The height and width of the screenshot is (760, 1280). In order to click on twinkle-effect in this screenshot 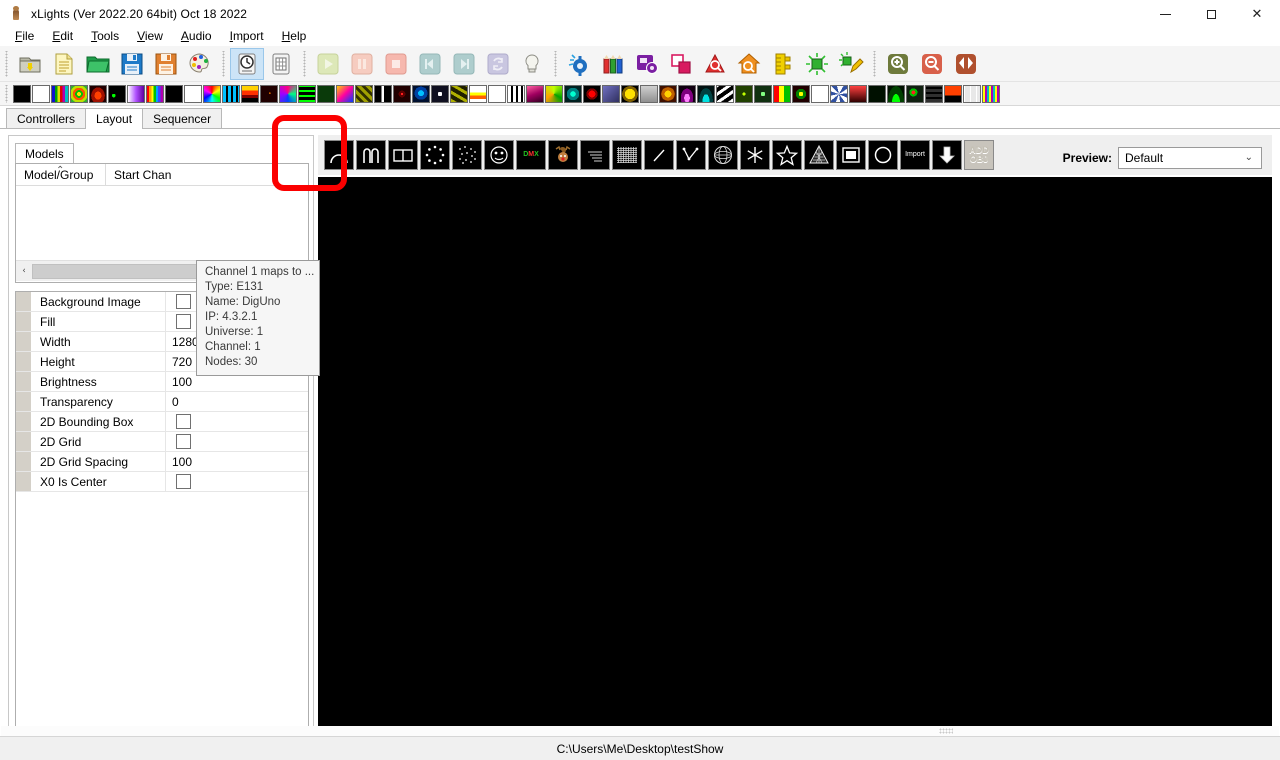, I will do `click(858, 93)`.